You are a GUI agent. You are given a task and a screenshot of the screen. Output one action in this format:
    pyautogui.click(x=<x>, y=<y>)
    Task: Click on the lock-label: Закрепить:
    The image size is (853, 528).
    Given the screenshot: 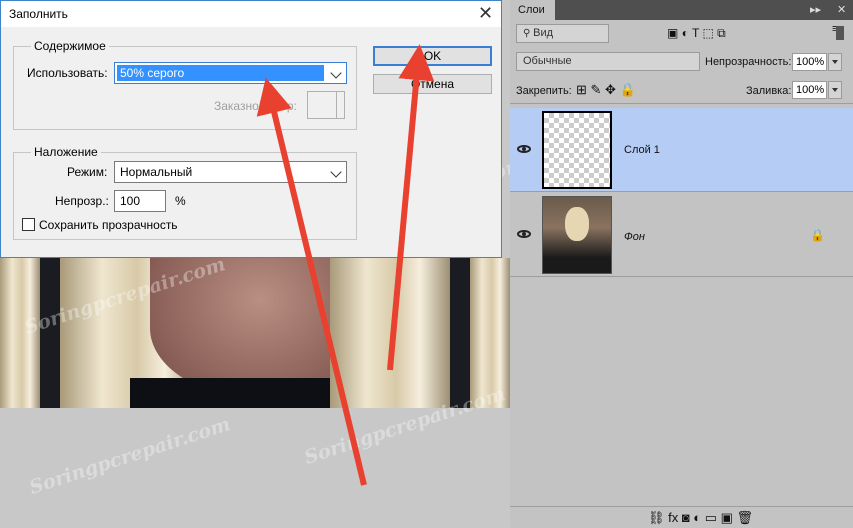 What is the action you would take?
    pyautogui.click(x=544, y=91)
    